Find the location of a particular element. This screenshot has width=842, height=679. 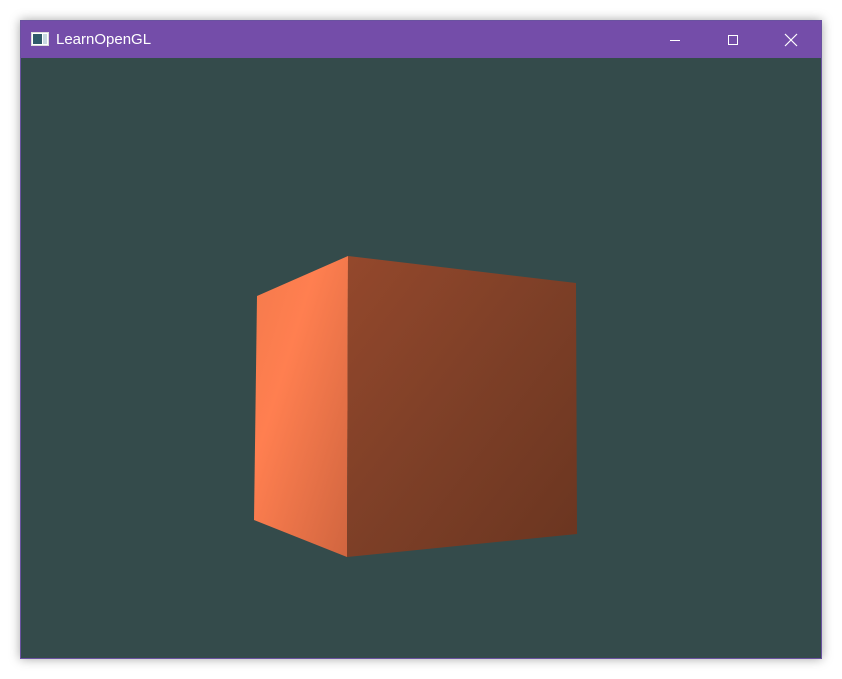

minimize-icon is located at coordinates (675, 40).